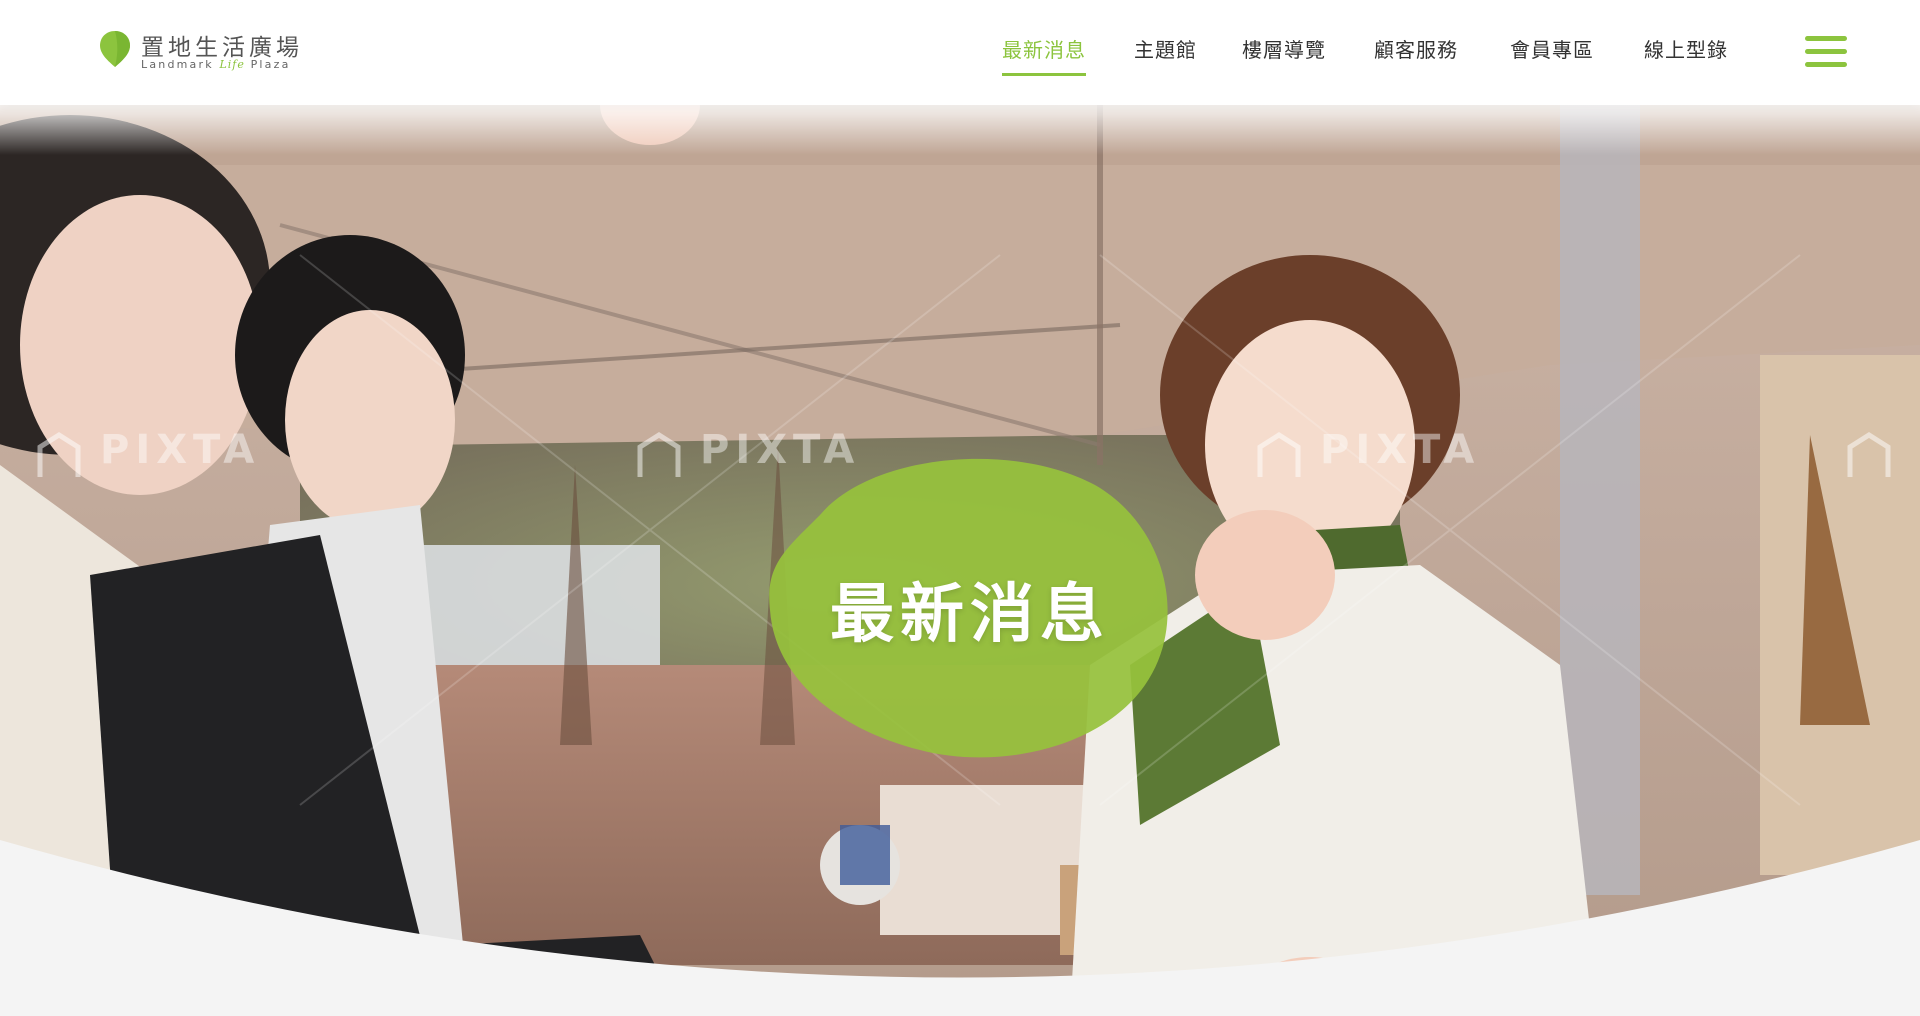 The width and height of the screenshot is (1920, 1016). What do you see at coordinates (1165, 53) in the screenshot?
I see `nav-item-theme-hall: 主題館` at bounding box center [1165, 53].